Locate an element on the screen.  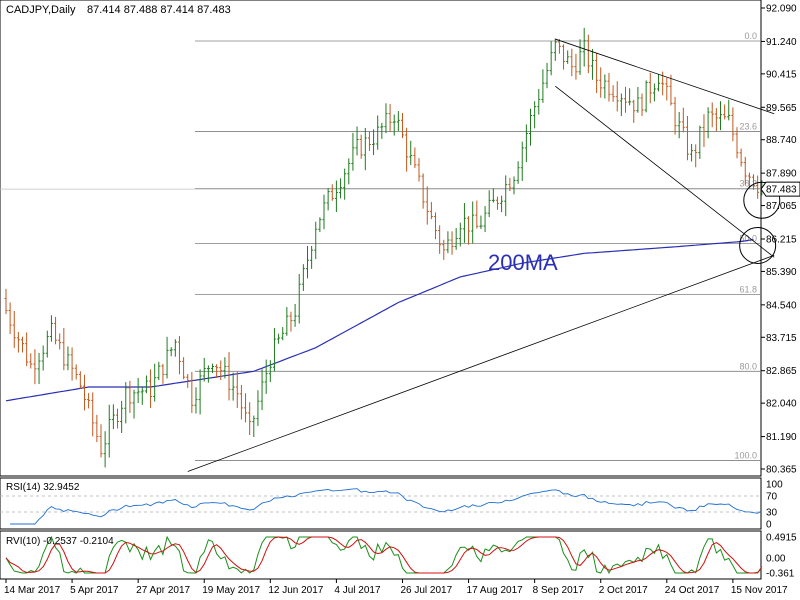
price-tick-label: 80.365 is located at coordinates (781, 470).